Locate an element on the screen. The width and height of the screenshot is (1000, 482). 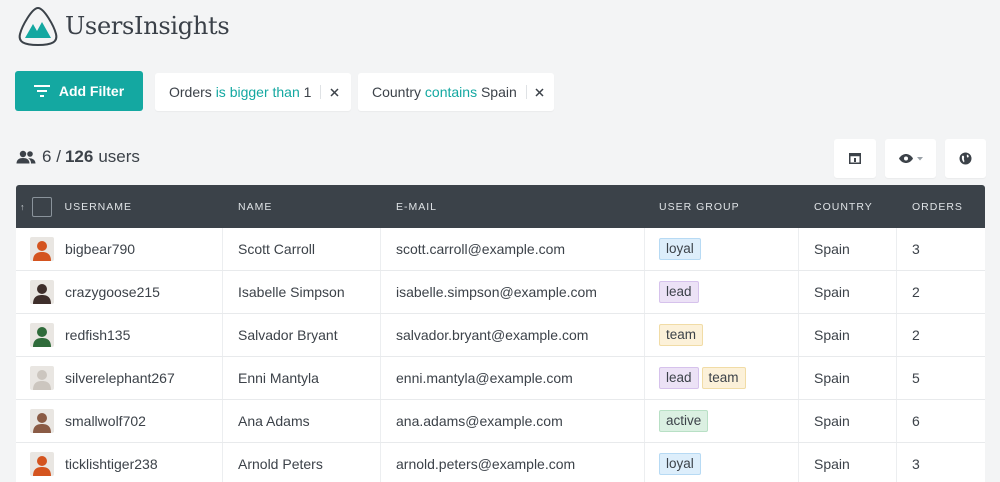
column-user-group: USER GROUP is located at coordinates (722, 206).